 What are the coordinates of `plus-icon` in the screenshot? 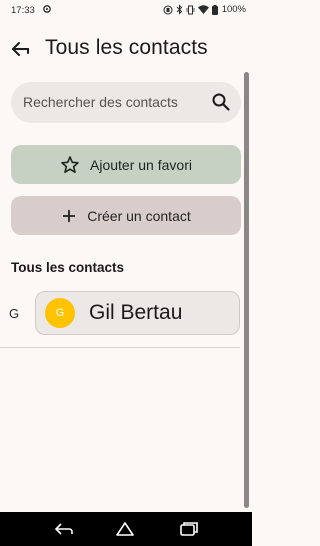 It's located at (69, 215).